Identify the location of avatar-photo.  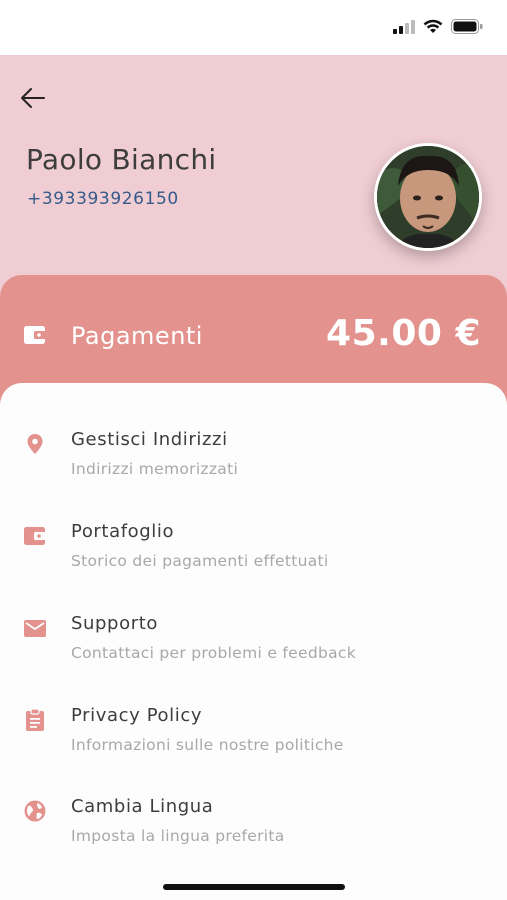
(428, 197).